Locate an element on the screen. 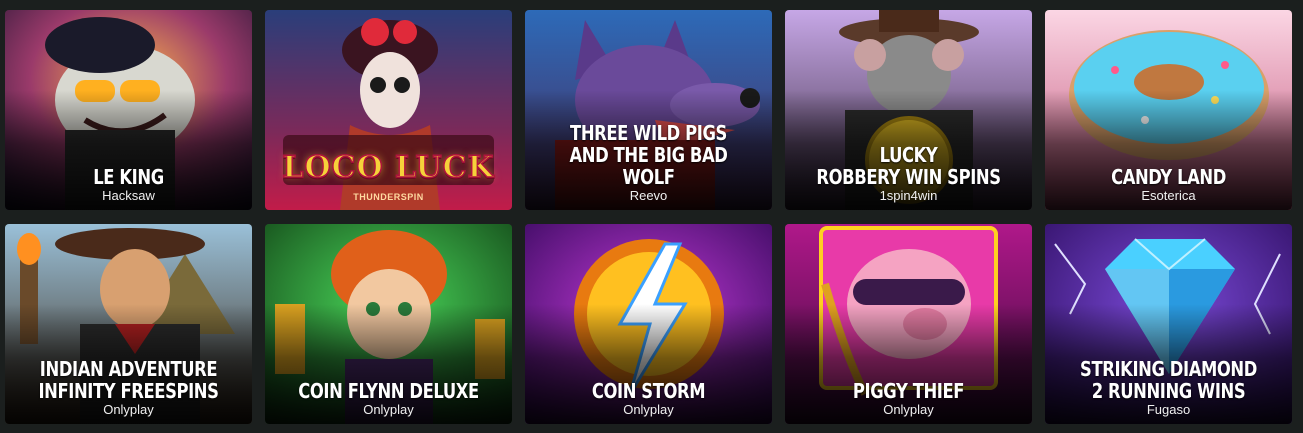 The height and width of the screenshot is (433, 1303). game-caption: LUCKY ROBBERY WIN SPINS 1spin4win is located at coordinates (908, 174).